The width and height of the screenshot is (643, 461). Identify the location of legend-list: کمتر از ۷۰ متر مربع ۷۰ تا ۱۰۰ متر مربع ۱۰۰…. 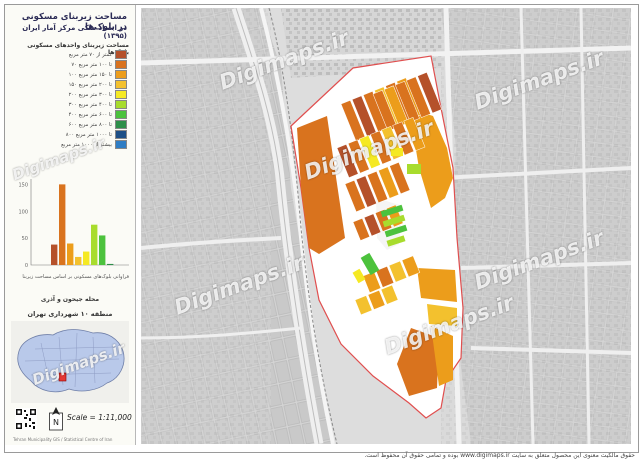
(70, 100).